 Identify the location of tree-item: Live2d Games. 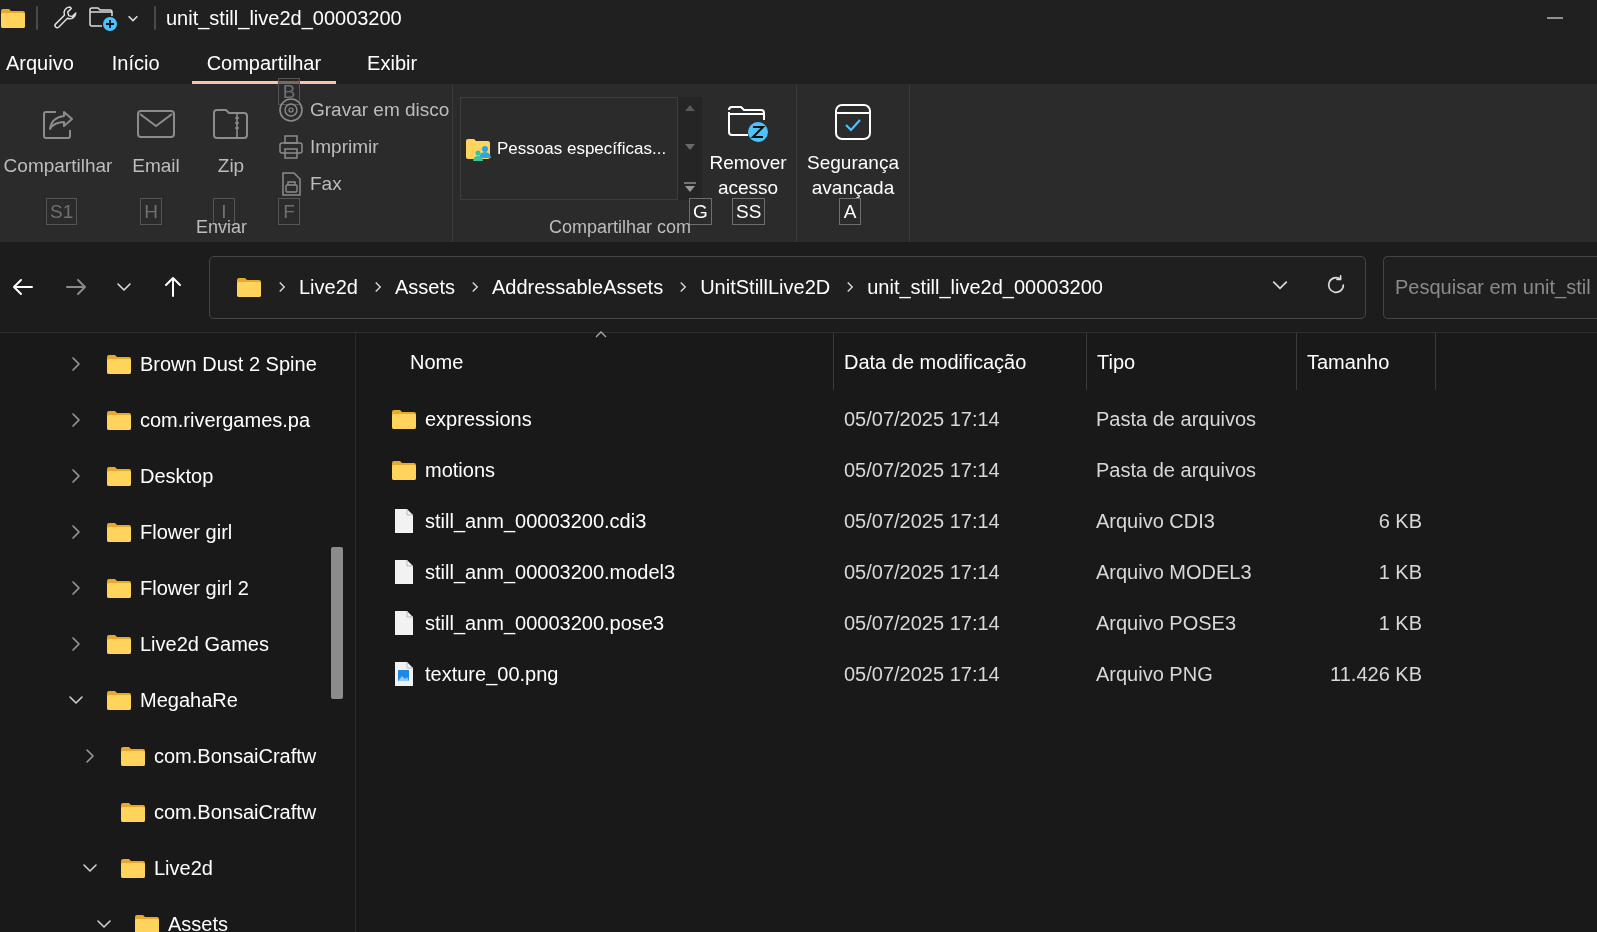
(177, 644).